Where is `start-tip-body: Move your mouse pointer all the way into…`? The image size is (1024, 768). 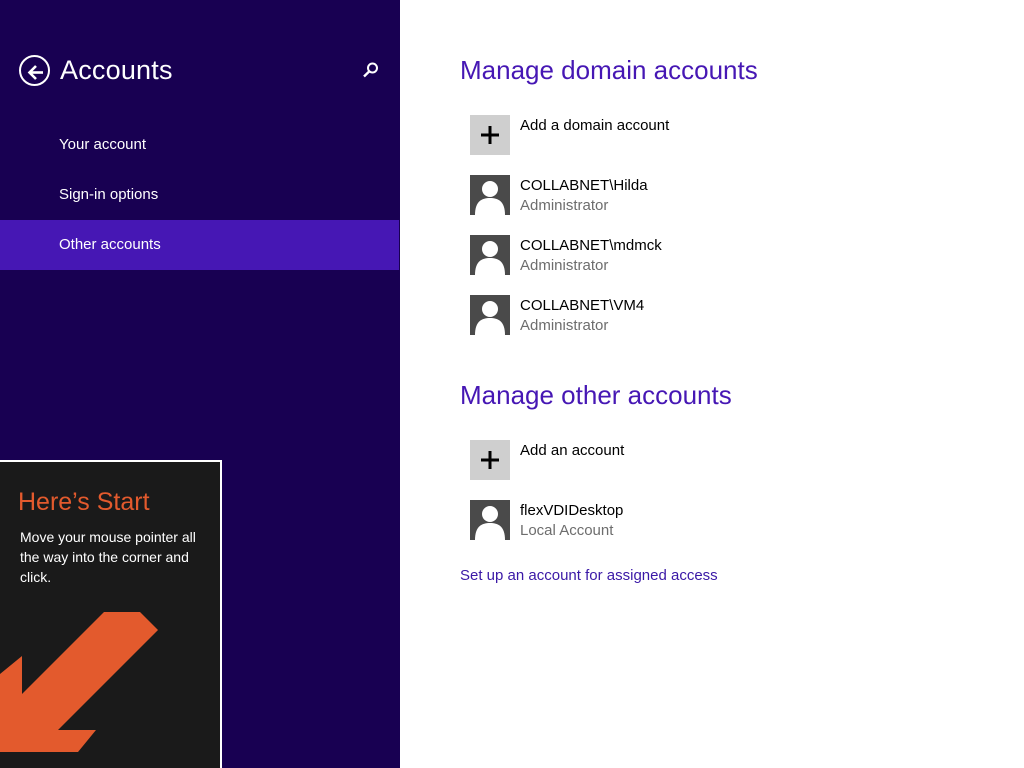
start-tip-body: Move your mouse pointer all the way into… is located at coordinates (108, 557).